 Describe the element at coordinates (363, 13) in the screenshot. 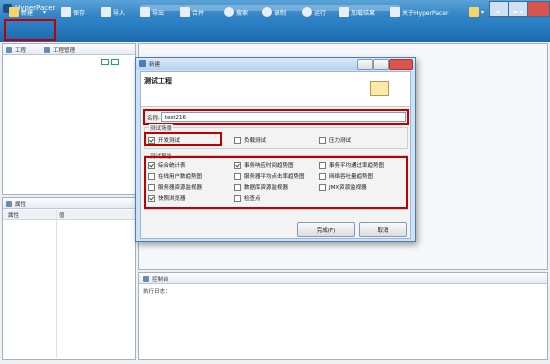

I see `load-results-label: 加载结果` at that location.